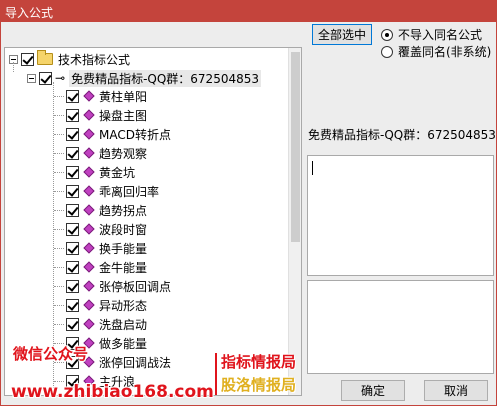 The image size is (497, 406). What do you see at coordinates (135, 362) in the screenshot?
I see `tree-item-label: 涨停回调战法` at bounding box center [135, 362].